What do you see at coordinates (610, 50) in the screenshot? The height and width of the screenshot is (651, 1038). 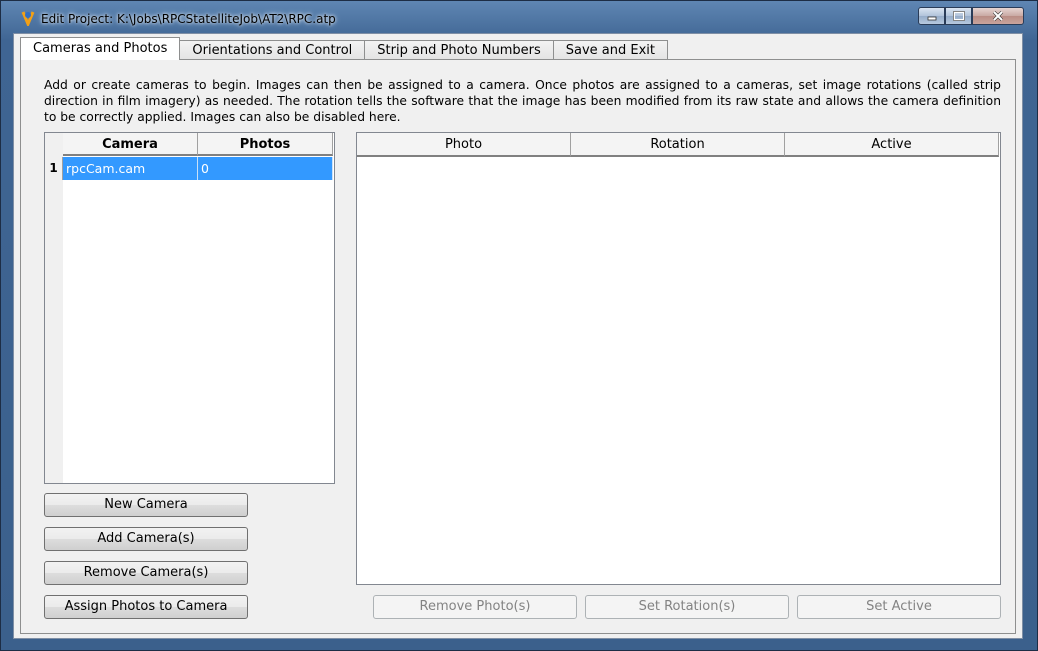 I see `tab-save-and-exit: Save and Exit` at bounding box center [610, 50].